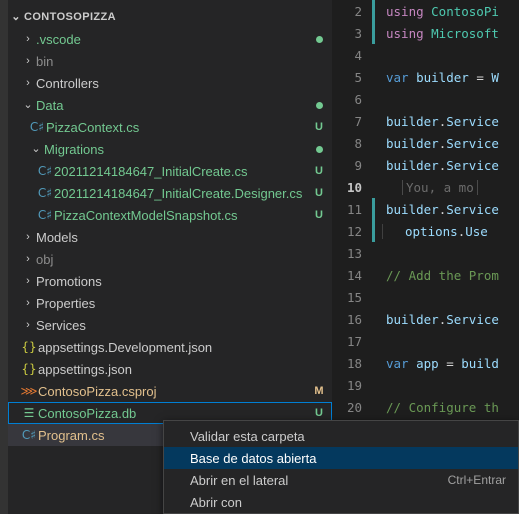 Image resolution: width=519 pixels, height=514 pixels. Describe the element at coordinates (412, 209) in the screenshot. I see `code-token: builder` at that location.